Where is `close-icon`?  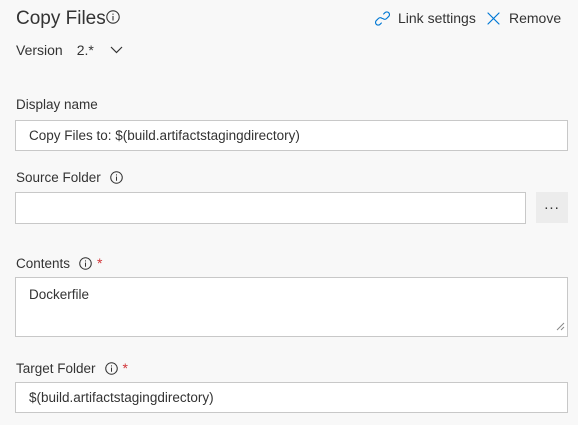 close-icon is located at coordinates (493, 18).